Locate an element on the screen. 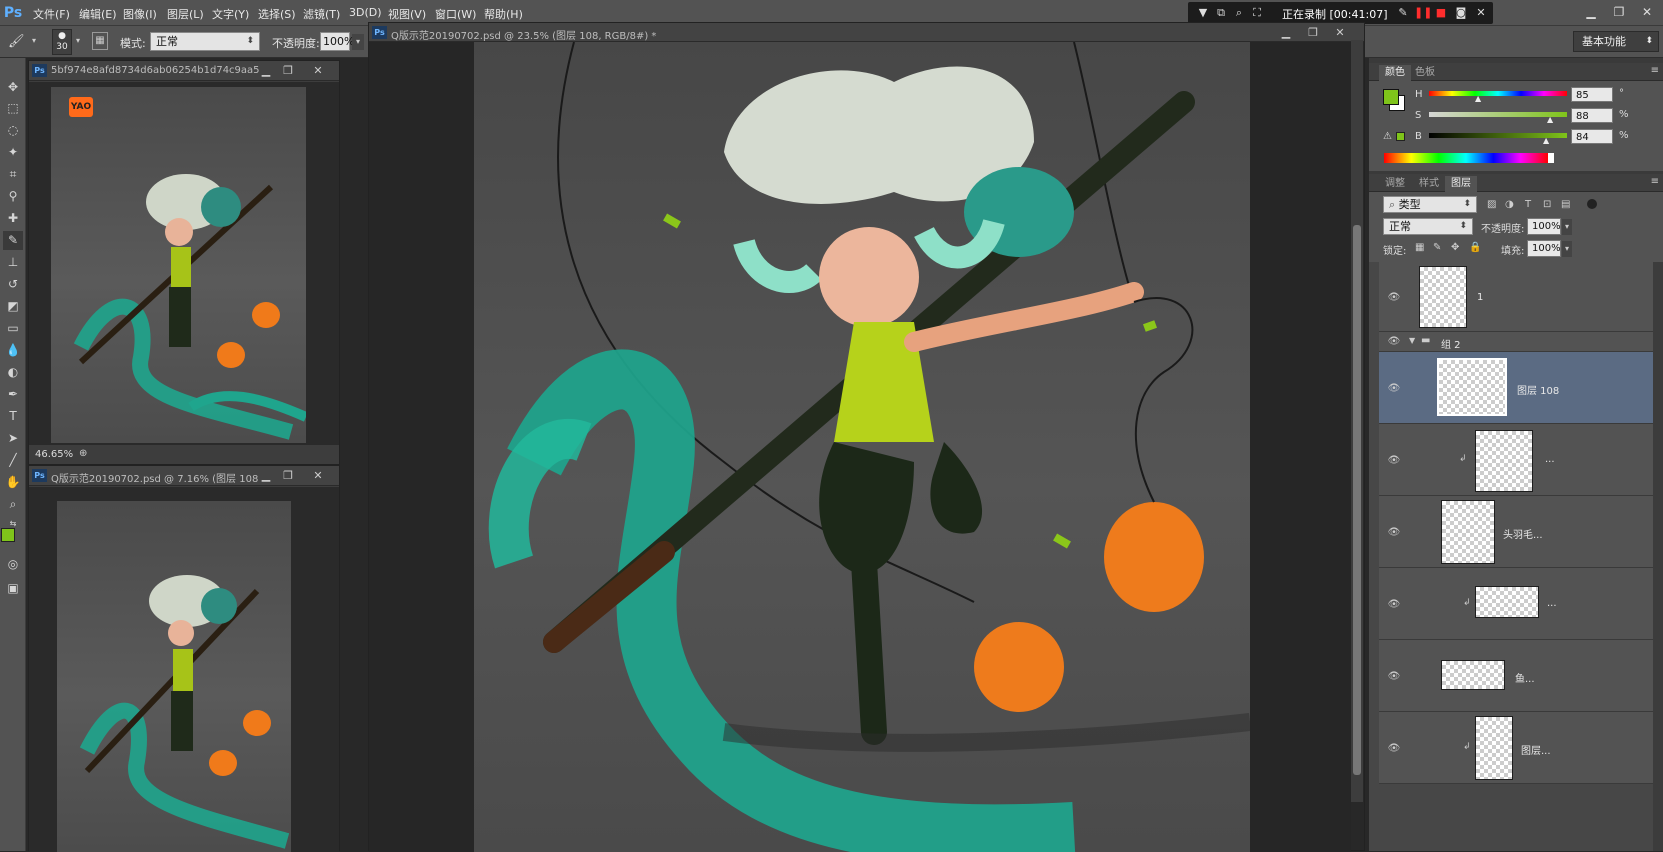 This screenshot has height=852, width=1663. adjustment-filter-icon: ◑ is located at coordinates (1509, 204).